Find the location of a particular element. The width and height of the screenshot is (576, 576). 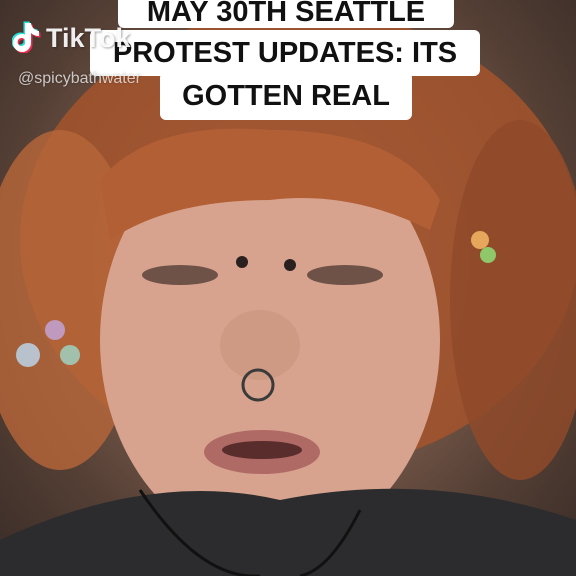

creator-username: @spicybathwater is located at coordinates (79, 78).